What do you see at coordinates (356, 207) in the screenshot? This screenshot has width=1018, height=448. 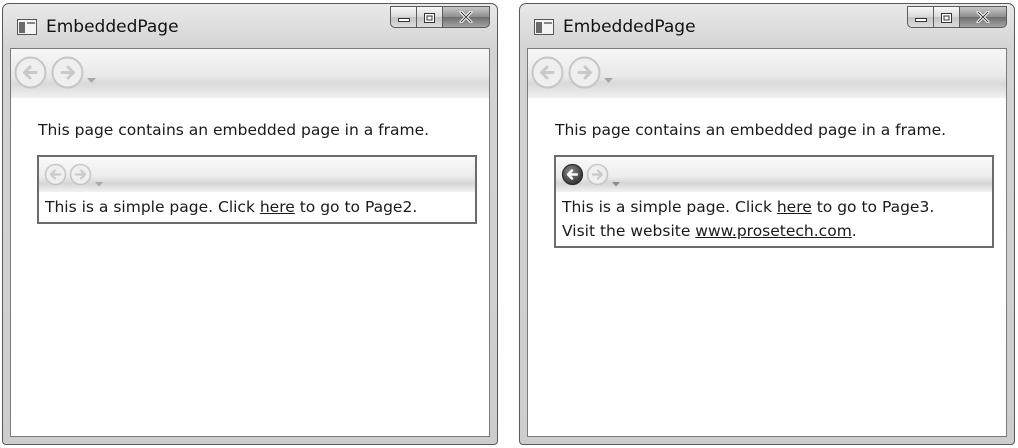 I see `frame-text: to go to Page2.` at bounding box center [356, 207].